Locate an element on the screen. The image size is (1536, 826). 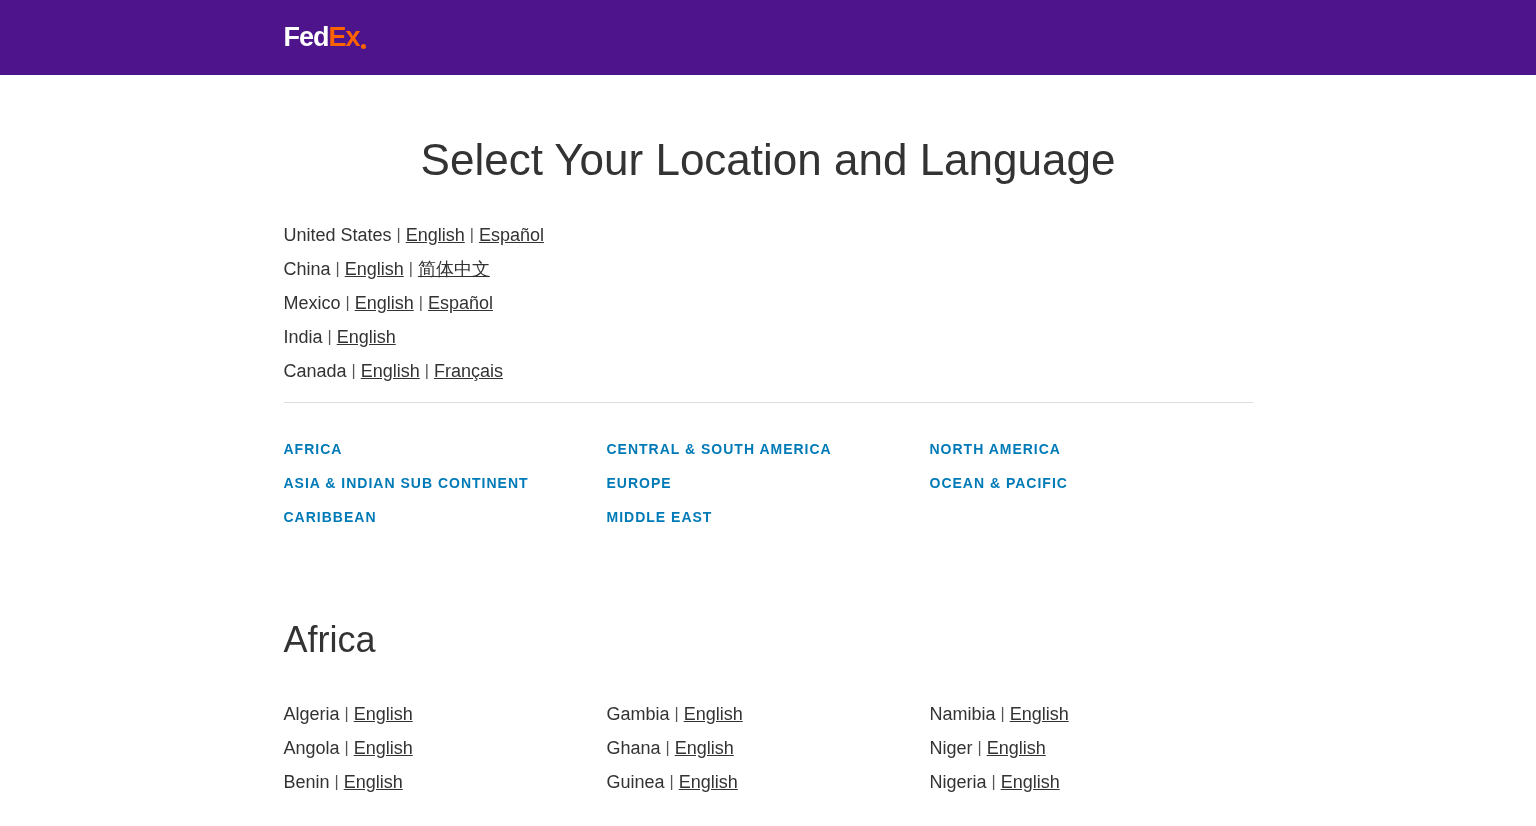
country-name: Nigeria is located at coordinates (958, 782).